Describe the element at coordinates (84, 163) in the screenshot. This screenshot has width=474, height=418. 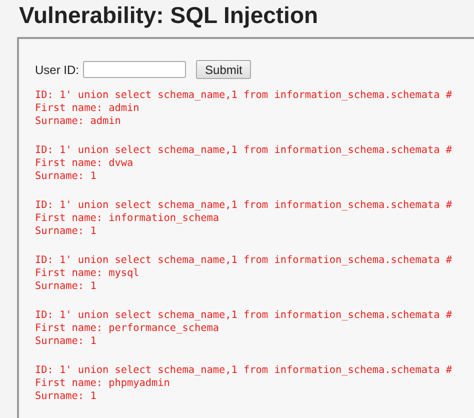
I see `first-name-line: First name: dvwa` at that location.